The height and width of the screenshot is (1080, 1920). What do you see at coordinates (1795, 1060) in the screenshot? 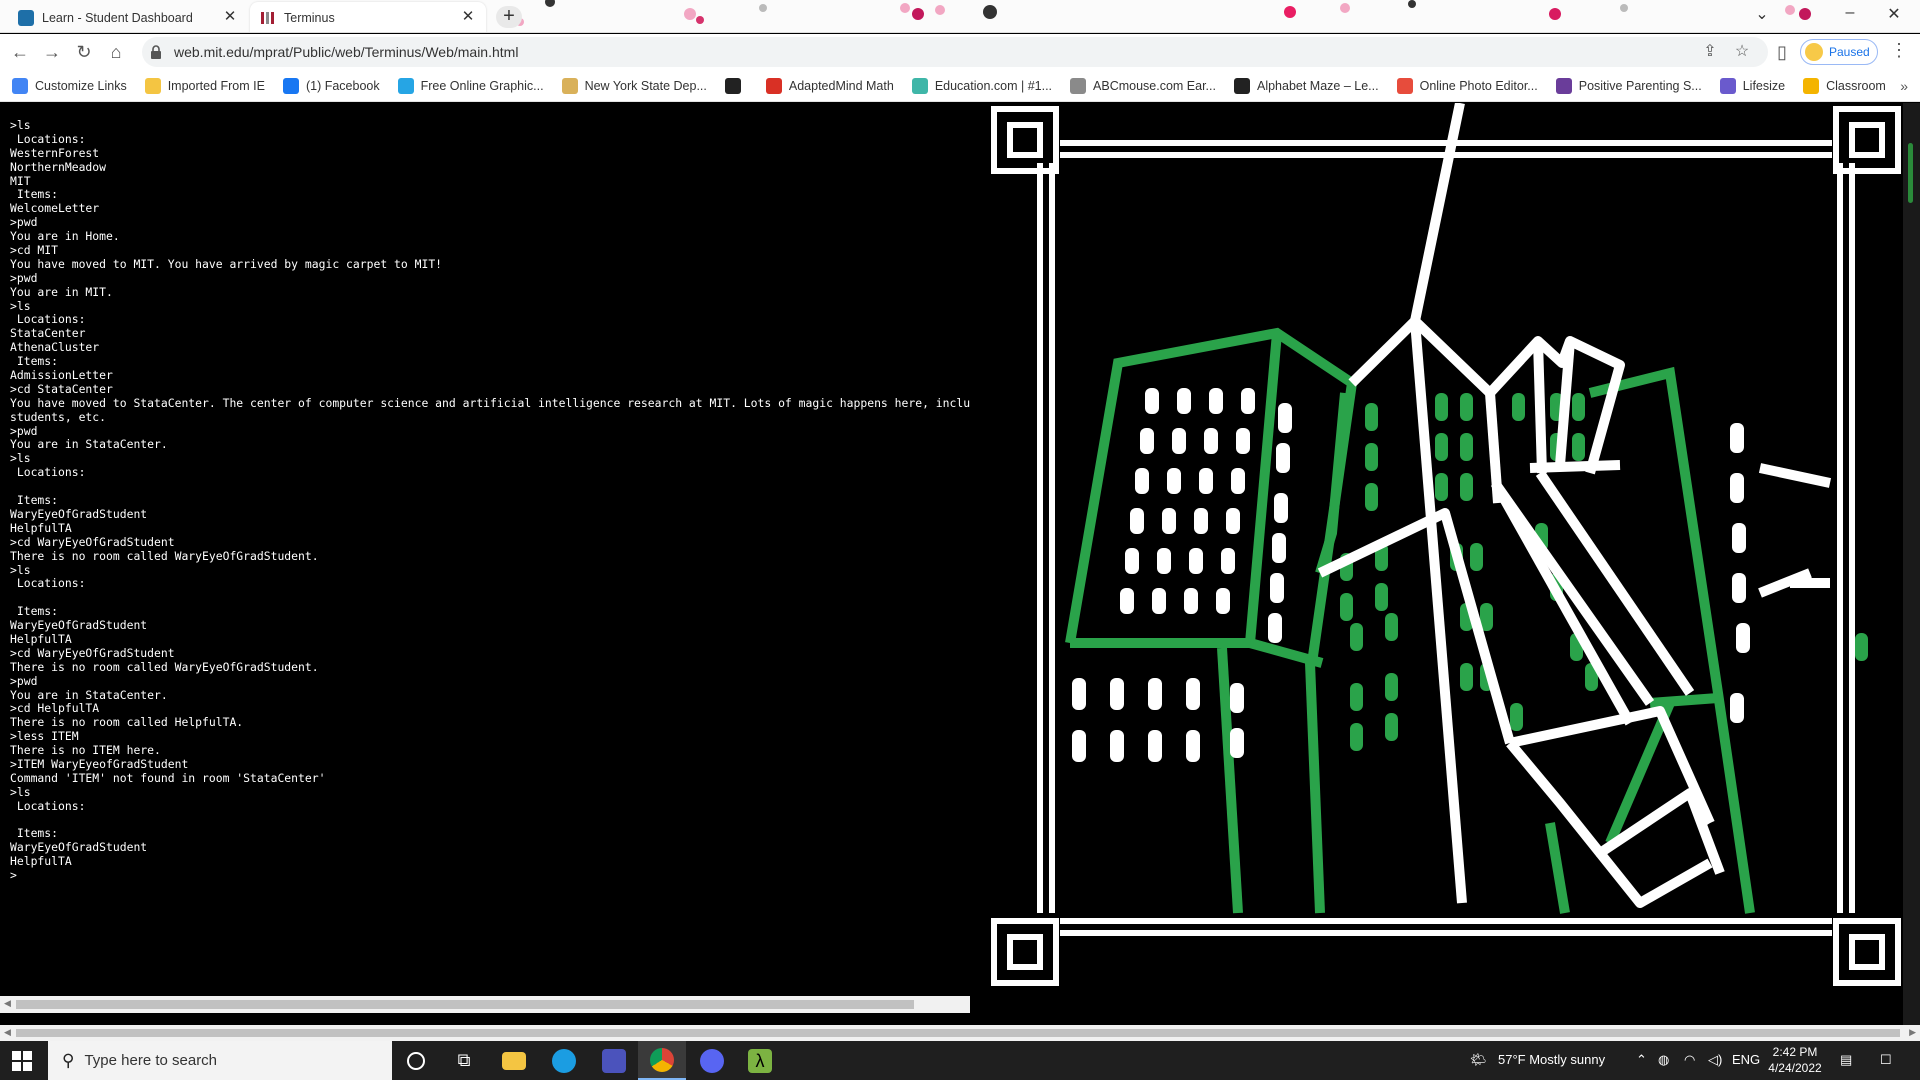
I see `clock: 2:42 PM 4/24/2022` at bounding box center [1795, 1060].